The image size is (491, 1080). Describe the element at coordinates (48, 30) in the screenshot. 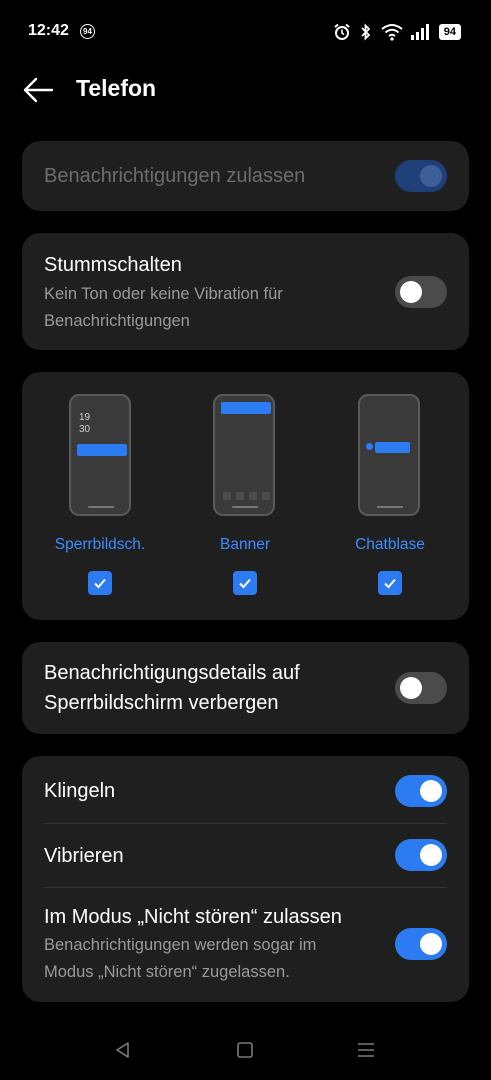

I see `status-time: 12:42` at that location.